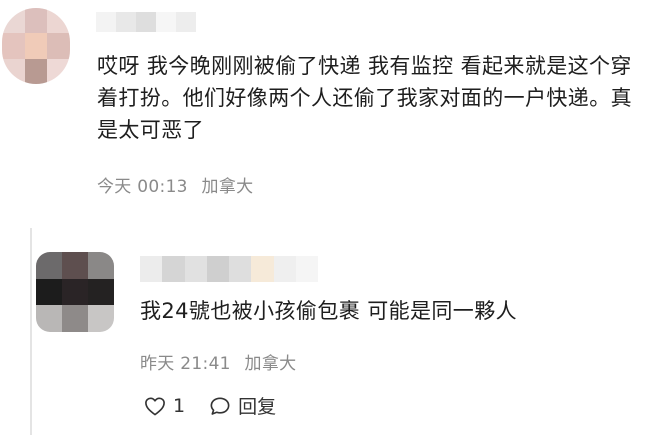  I want to click on comment-meta: 今天 00:13 加拿大, so click(175, 184).